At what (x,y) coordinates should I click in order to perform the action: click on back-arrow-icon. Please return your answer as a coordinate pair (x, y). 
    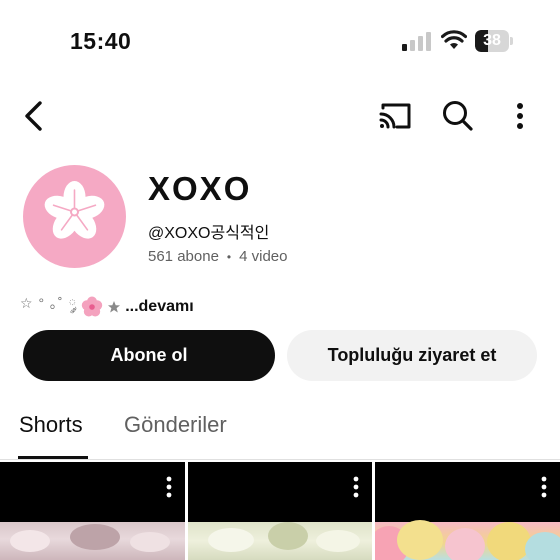
    Looking at the image, I should click on (33, 116).